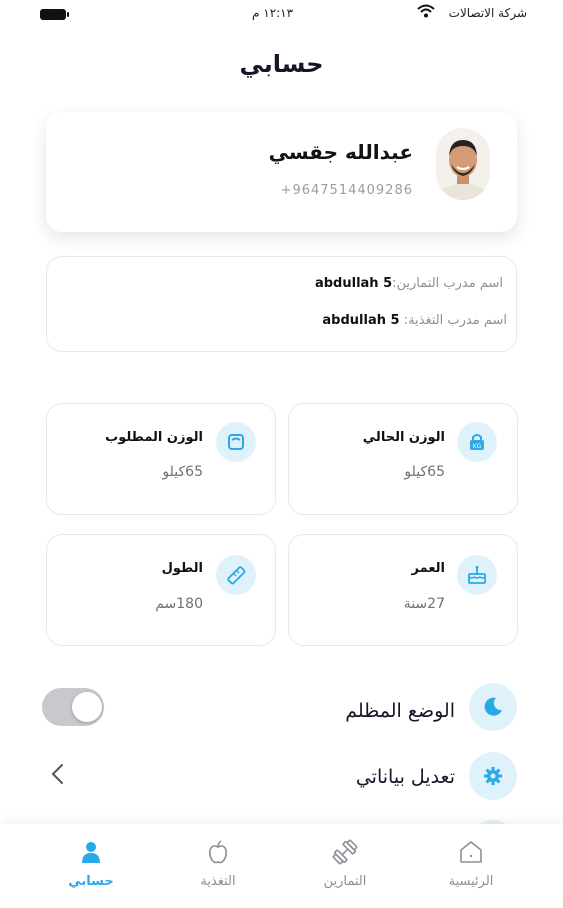  I want to click on workout-trainer-value: abdullah 5, so click(353, 283).